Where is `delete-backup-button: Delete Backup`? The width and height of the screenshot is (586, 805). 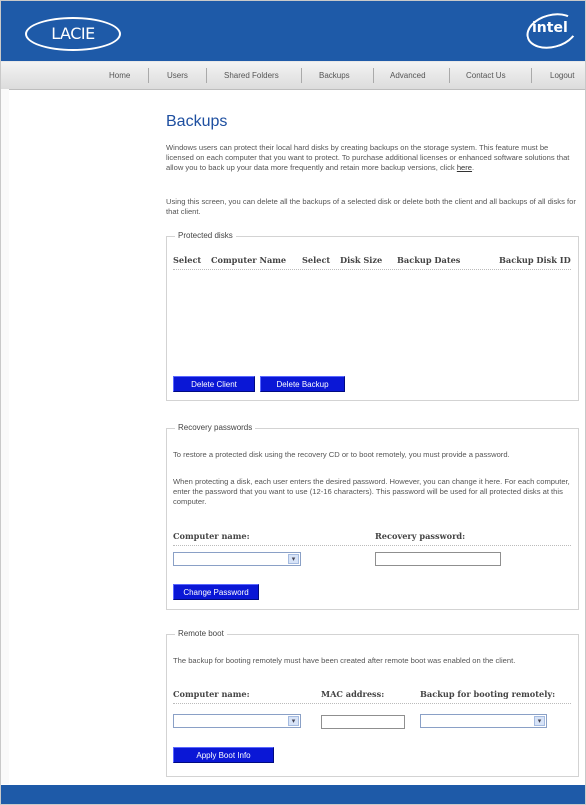 delete-backup-button: Delete Backup is located at coordinates (302, 384).